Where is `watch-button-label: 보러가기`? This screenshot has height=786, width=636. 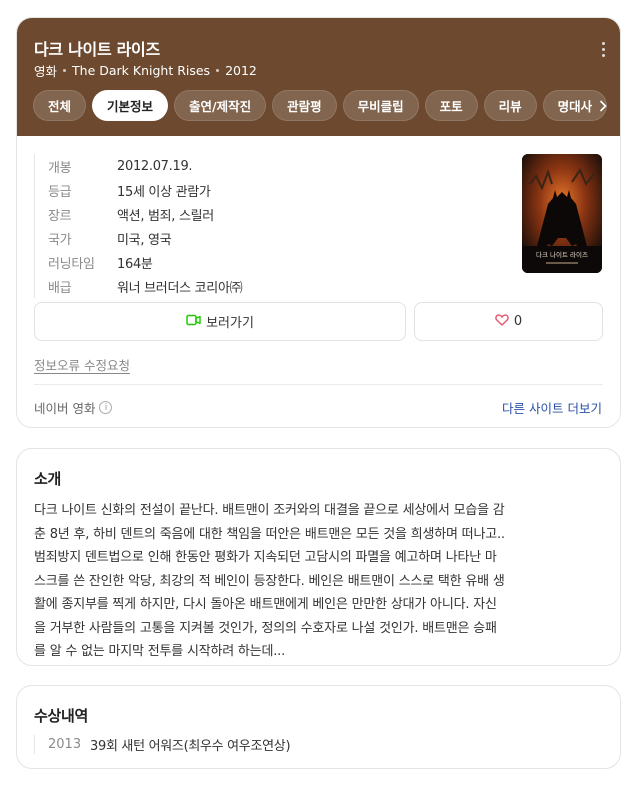 watch-button-label: 보러가기 is located at coordinates (230, 323).